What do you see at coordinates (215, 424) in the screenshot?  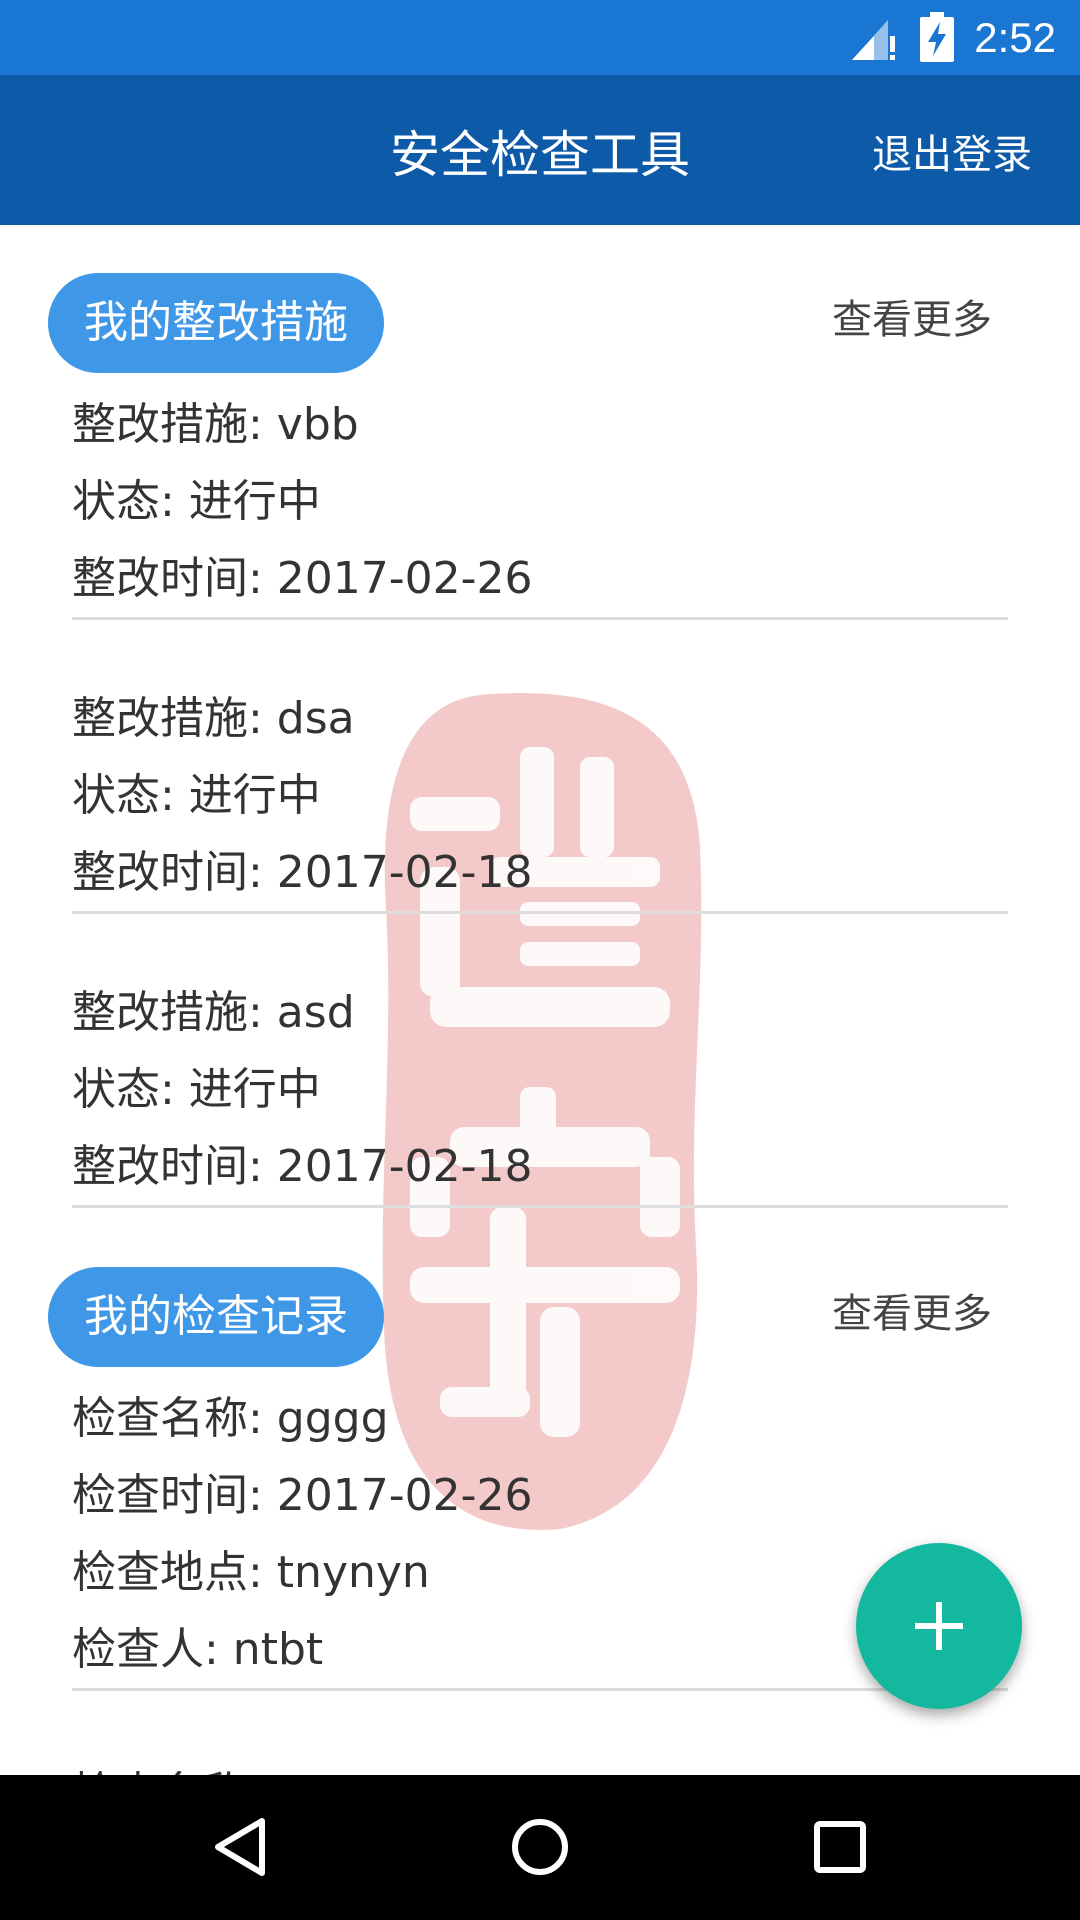 I see `measure-text: 整改措施: vbb` at bounding box center [215, 424].